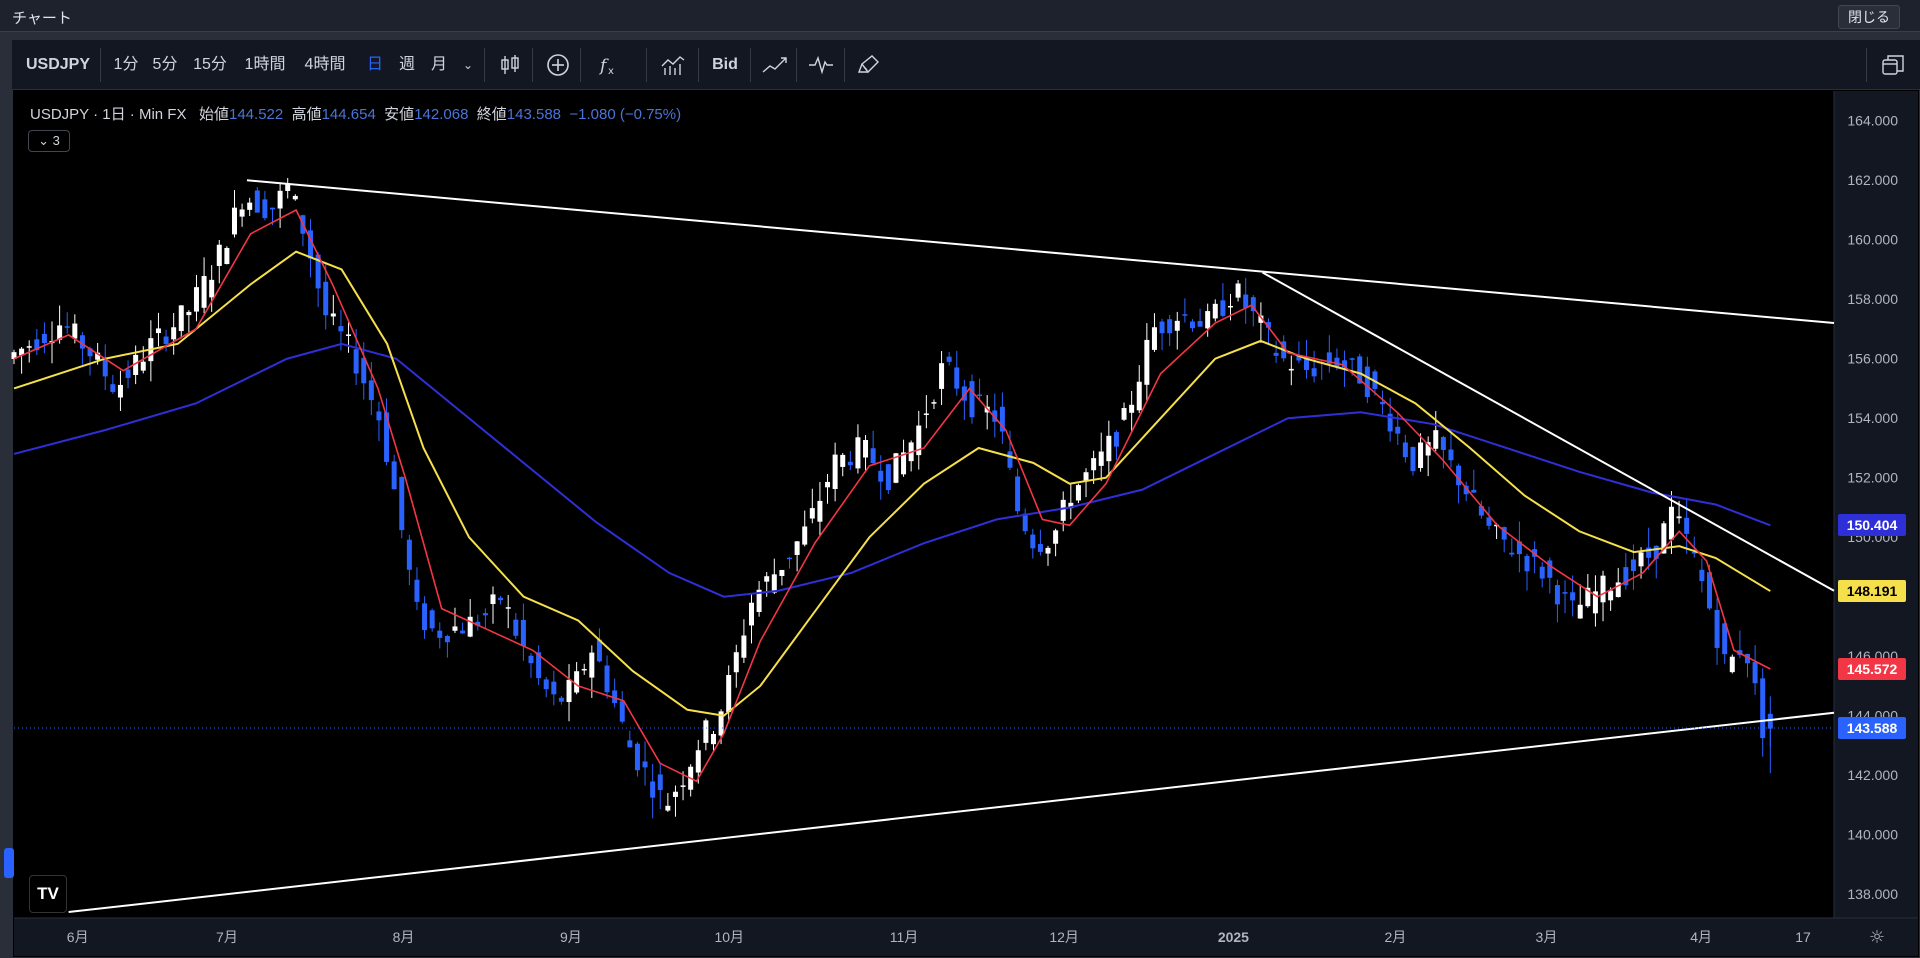 This screenshot has width=1920, height=958. I want to click on price-axis-panel, so click(1876, 504).